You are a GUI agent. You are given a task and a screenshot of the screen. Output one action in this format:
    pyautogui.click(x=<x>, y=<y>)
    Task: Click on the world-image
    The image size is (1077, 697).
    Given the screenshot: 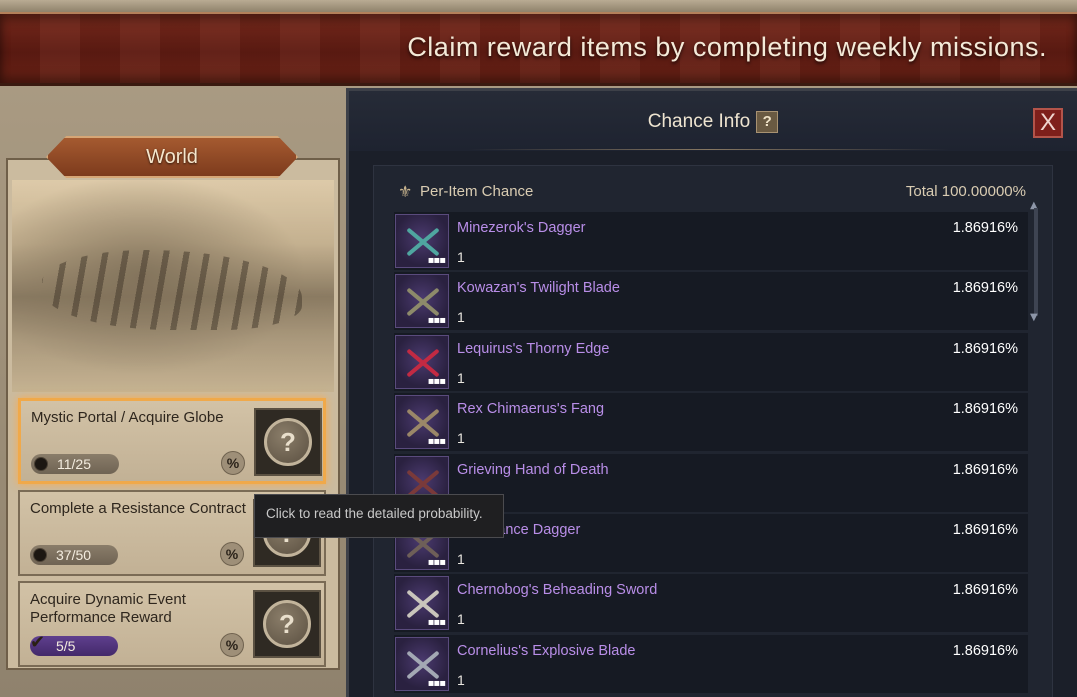 What is the action you would take?
    pyautogui.click(x=173, y=286)
    